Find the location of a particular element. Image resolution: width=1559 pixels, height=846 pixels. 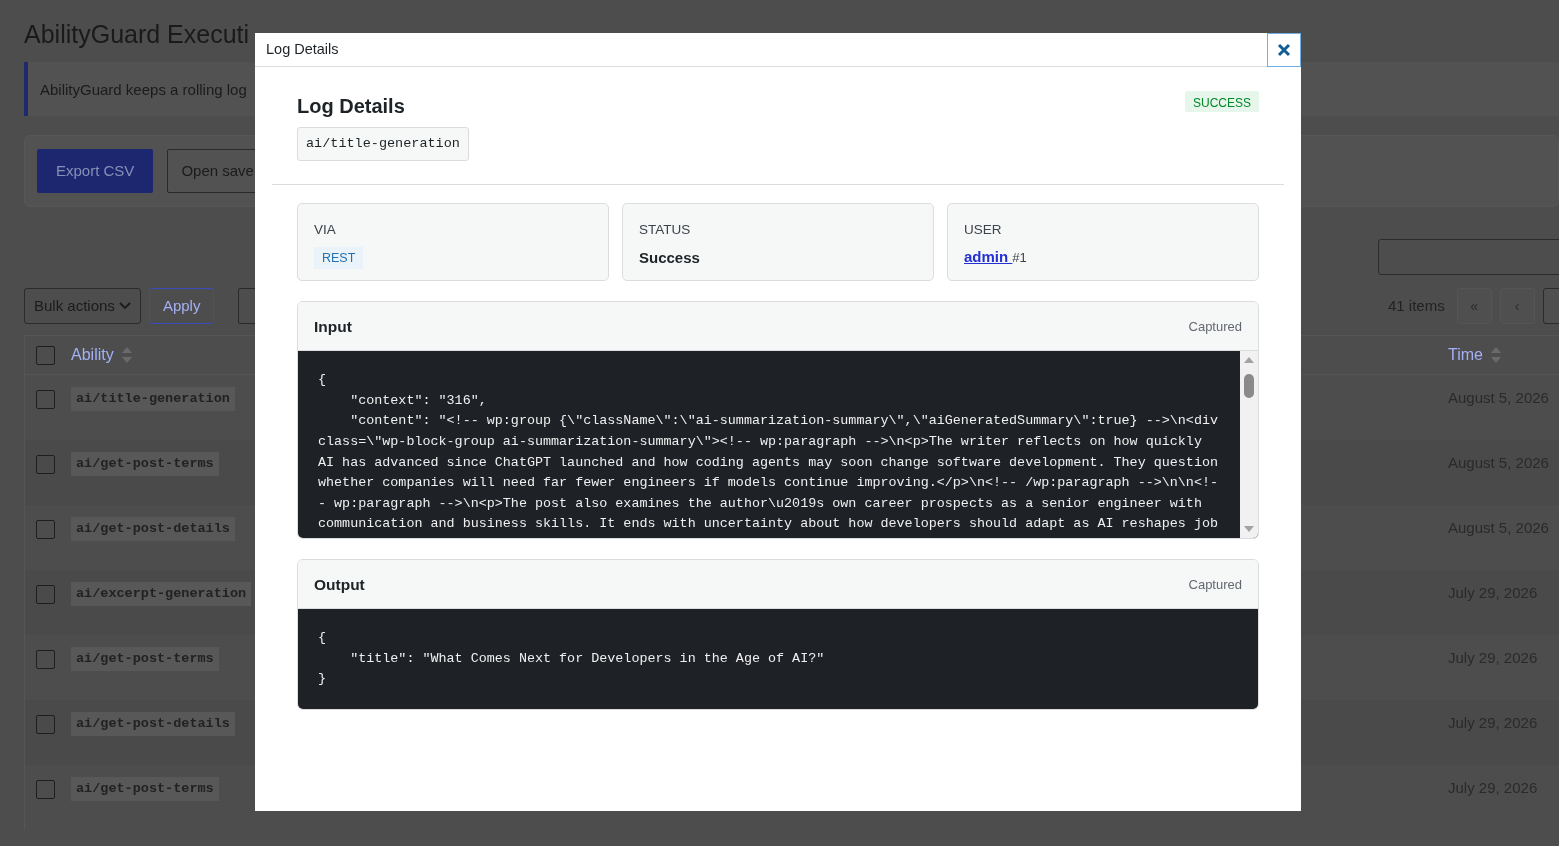

export-button: Export CSV is located at coordinates (95, 171).